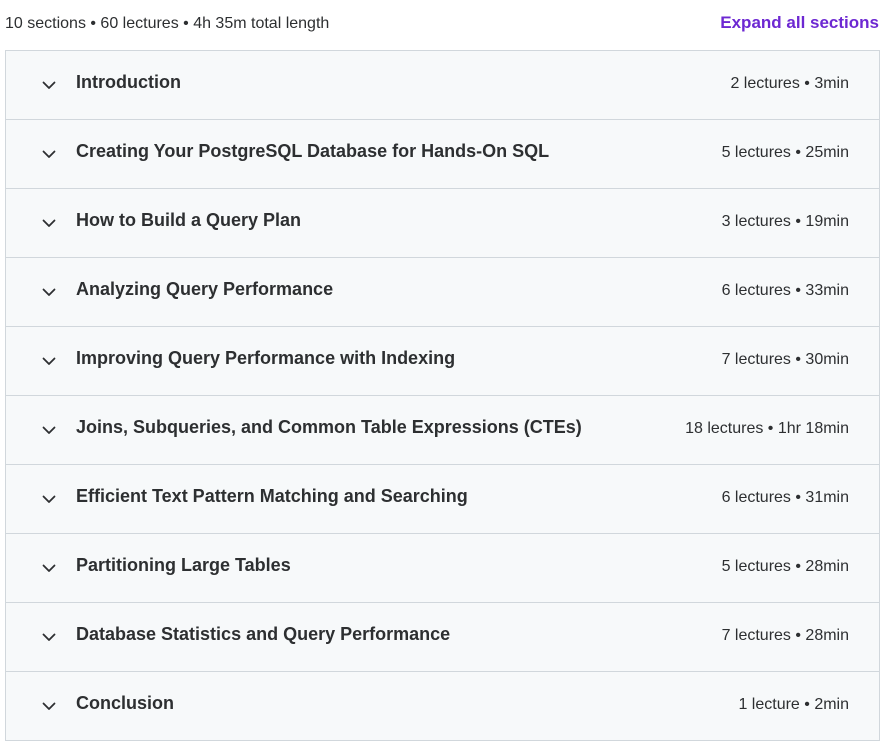 Image resolution: width=885 pixels, height=747 pixels. Describe the element at coordinates (442, 706) in the screenshot. I see `section-row: Conclusion 1 lecture • 2min` at that location.